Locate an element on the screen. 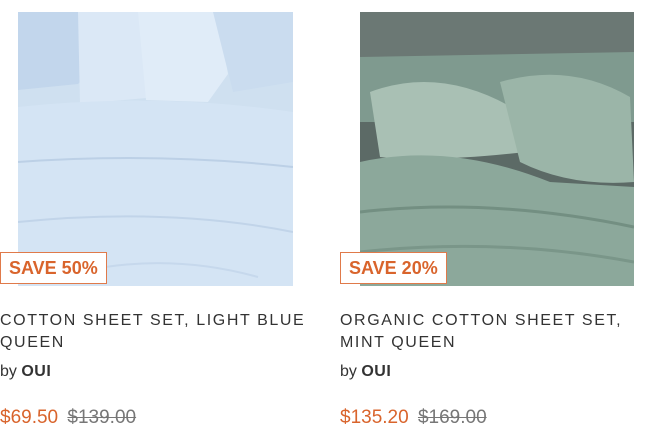  price-line: $69.50 $139.00 is located at coordinates (68, 418).